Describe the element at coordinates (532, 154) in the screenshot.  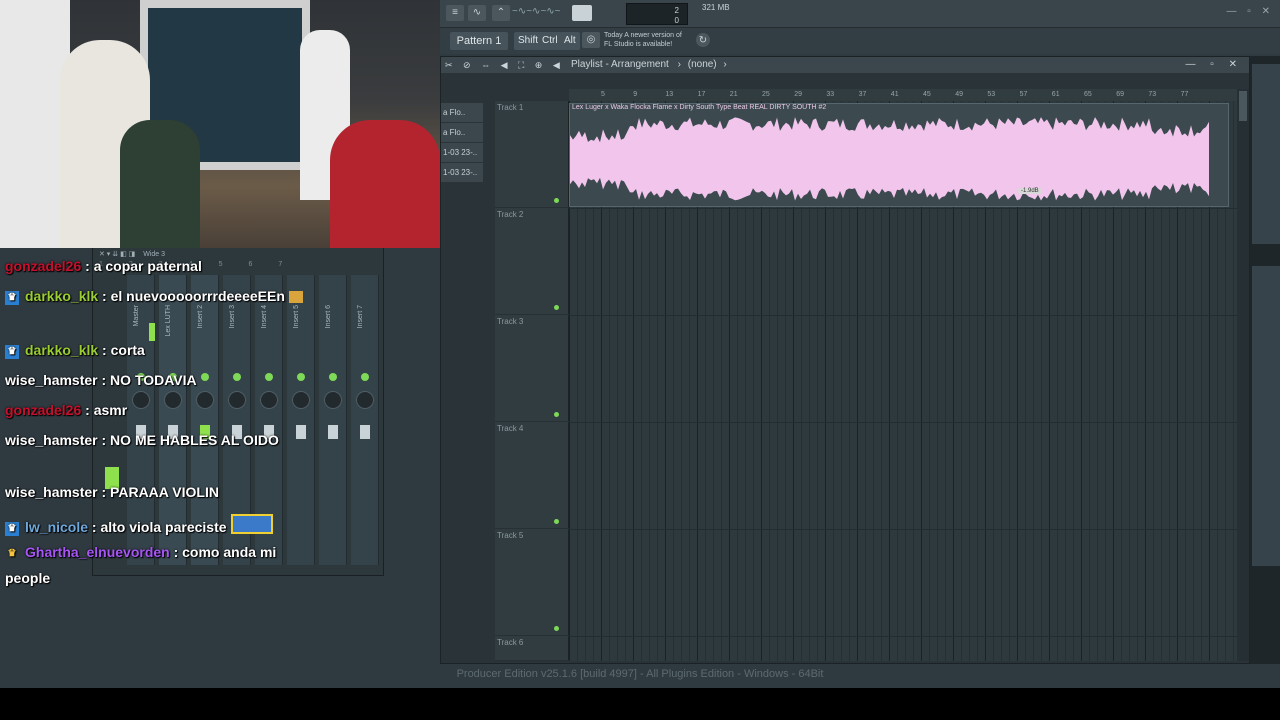
I see `track-header-1: Track 1` at that location.